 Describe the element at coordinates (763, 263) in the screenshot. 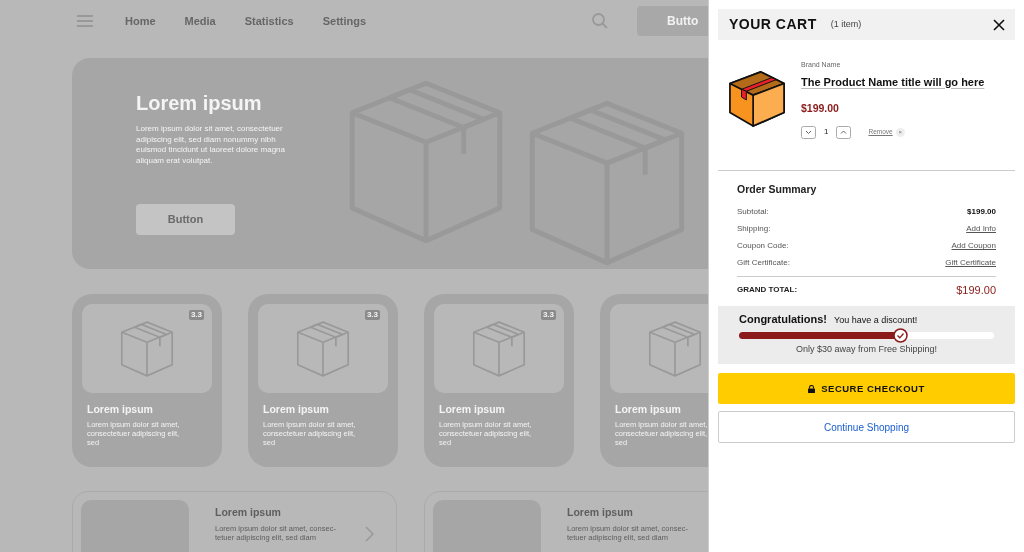

I see `summary-label: Gift Certificate:` at that location.